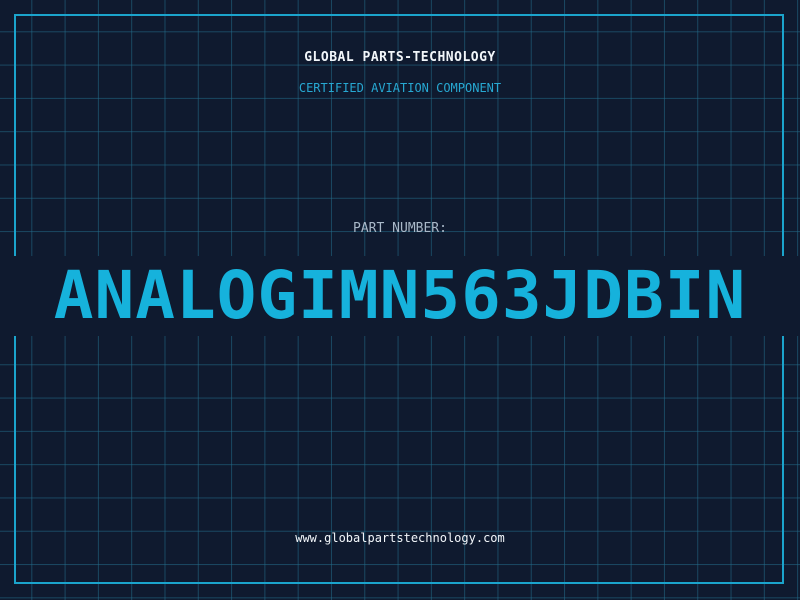 This screenshot has height=600, width=800. Describe the element at coordinates (400, 228) in the screenshot. I see `part-number-label: PART NUMBER:` at that location.